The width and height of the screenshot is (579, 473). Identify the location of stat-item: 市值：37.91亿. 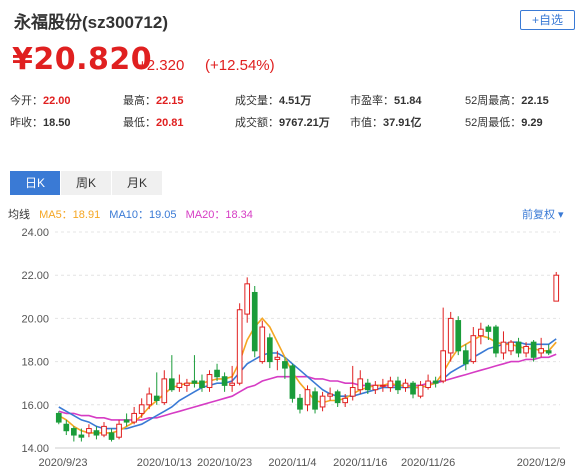
(386, 122).